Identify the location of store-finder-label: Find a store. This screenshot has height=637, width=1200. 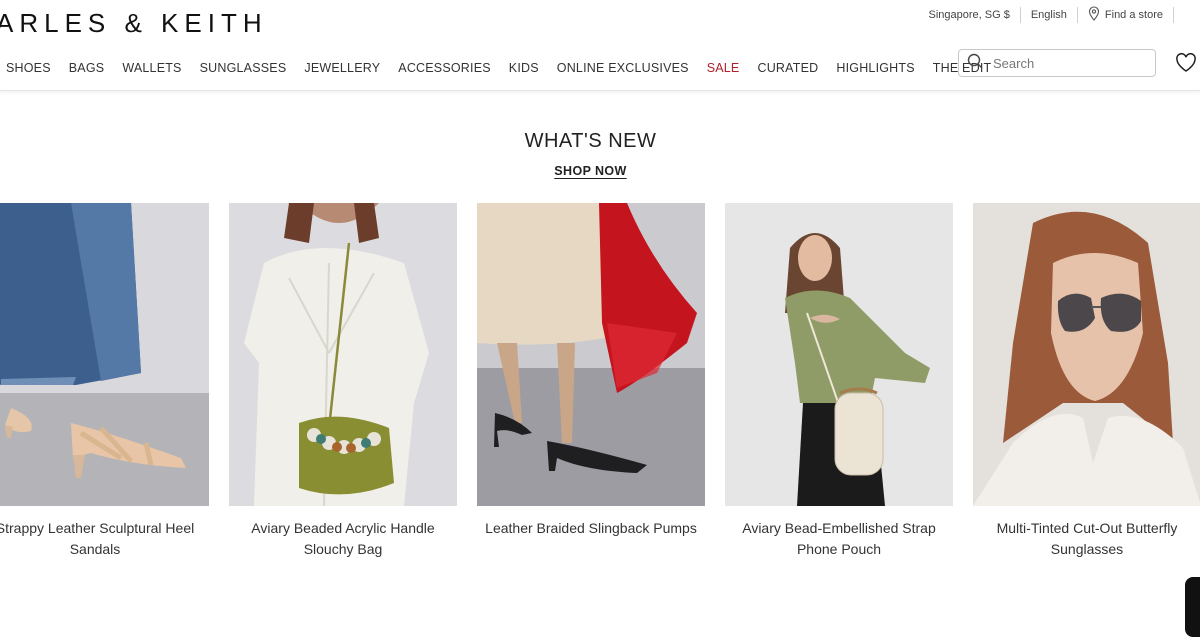
(1133, 15).